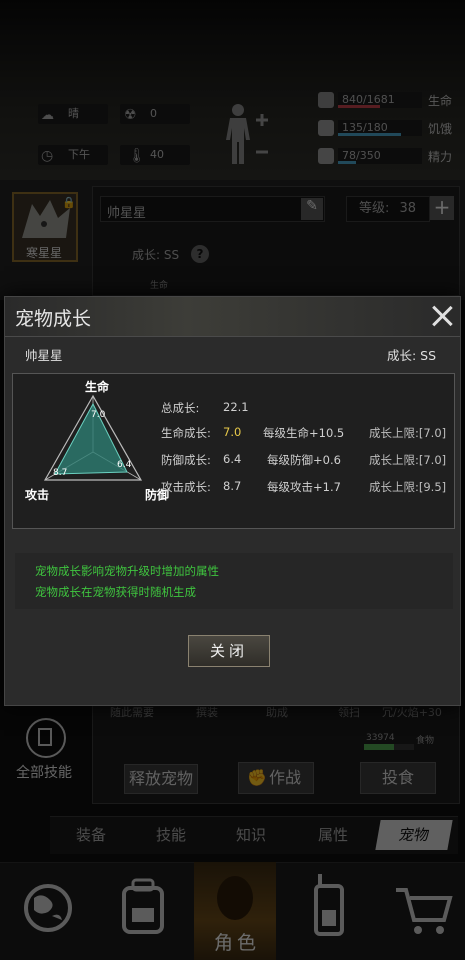 This screenshot has height=960, width=465. What do you see at coordinates (132, 712) in the screenshot?
I see `partial-cell: 随此需要` at bounding box center [132, 712].